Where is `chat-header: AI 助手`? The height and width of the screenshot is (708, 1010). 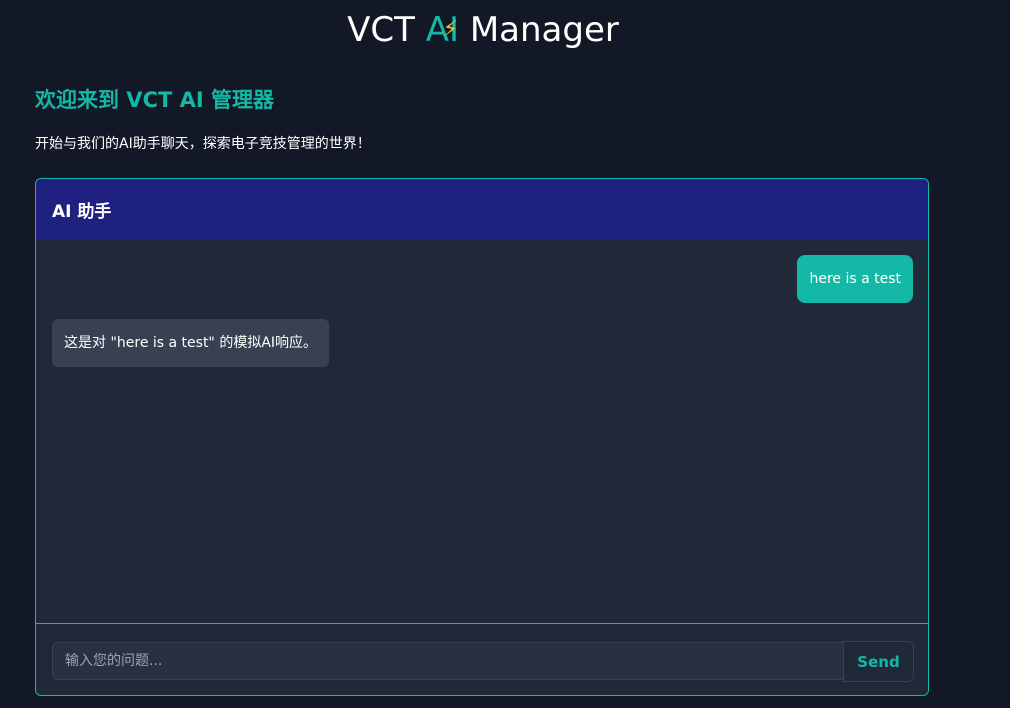 chat-header: AI 助手 is located at coordinates (482, 209).